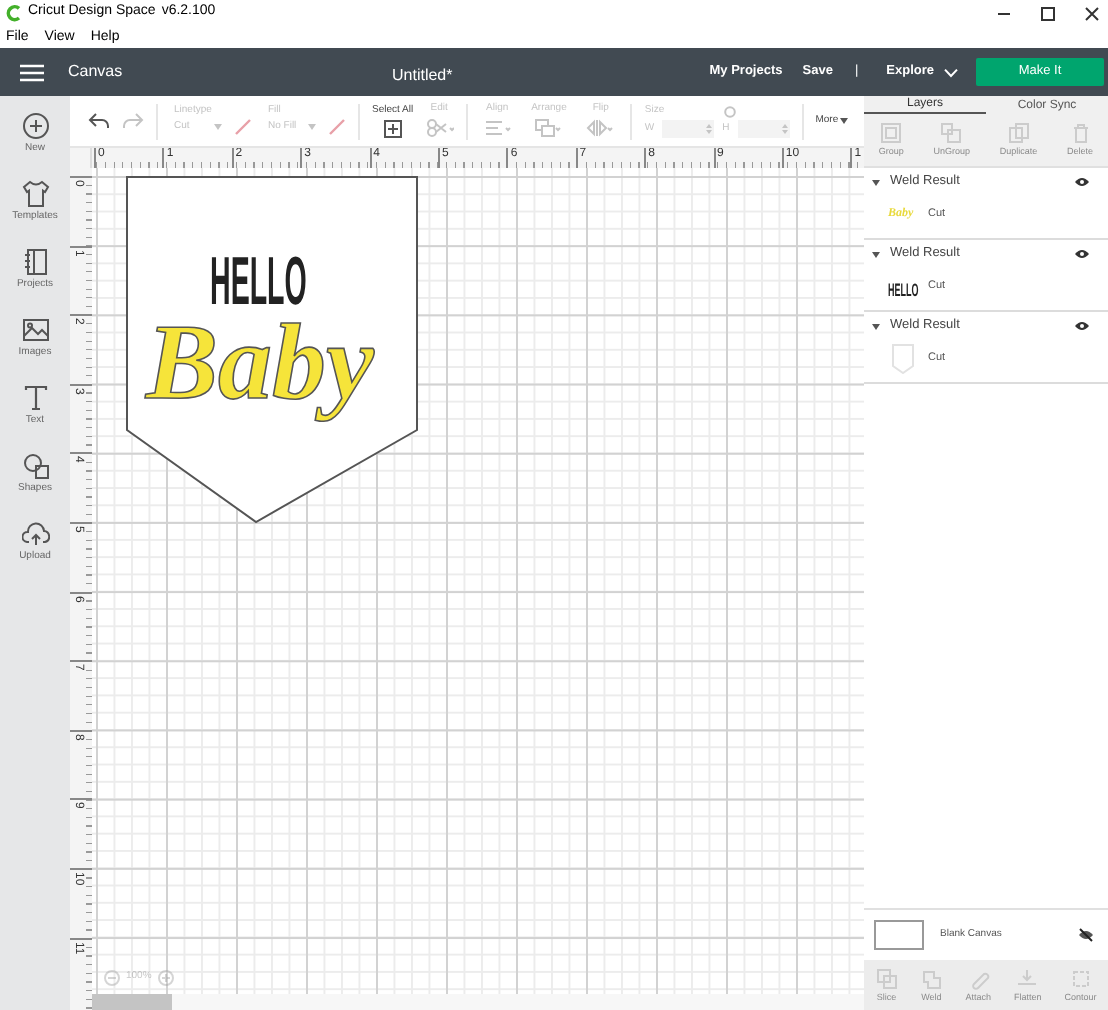 Image resolution: width=1108 pixels, height=1010 pixels. Describe the element at coordinates (903, 290) in the screenshot. I see `layer-thumbnail-text: HELLO` at that location.